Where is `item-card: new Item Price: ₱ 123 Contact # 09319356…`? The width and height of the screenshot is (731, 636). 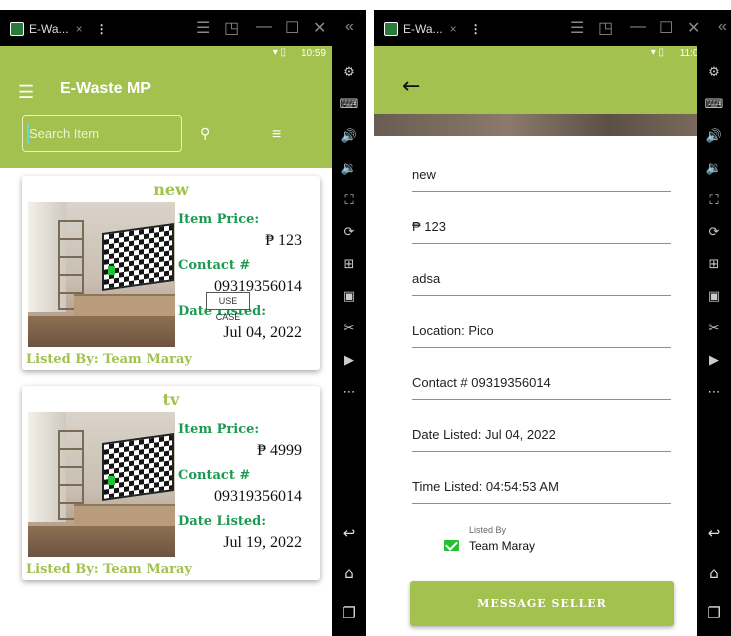 item-card: new Item Price: ₱ 123 Contact # 09319356… is located at coordinates (171, 273).